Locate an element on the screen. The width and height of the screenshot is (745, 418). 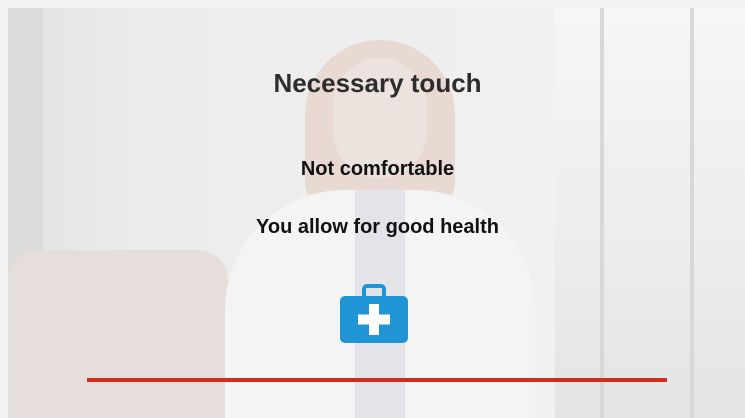
slide-title: Necessary touch is located at coordinates (377, 83).